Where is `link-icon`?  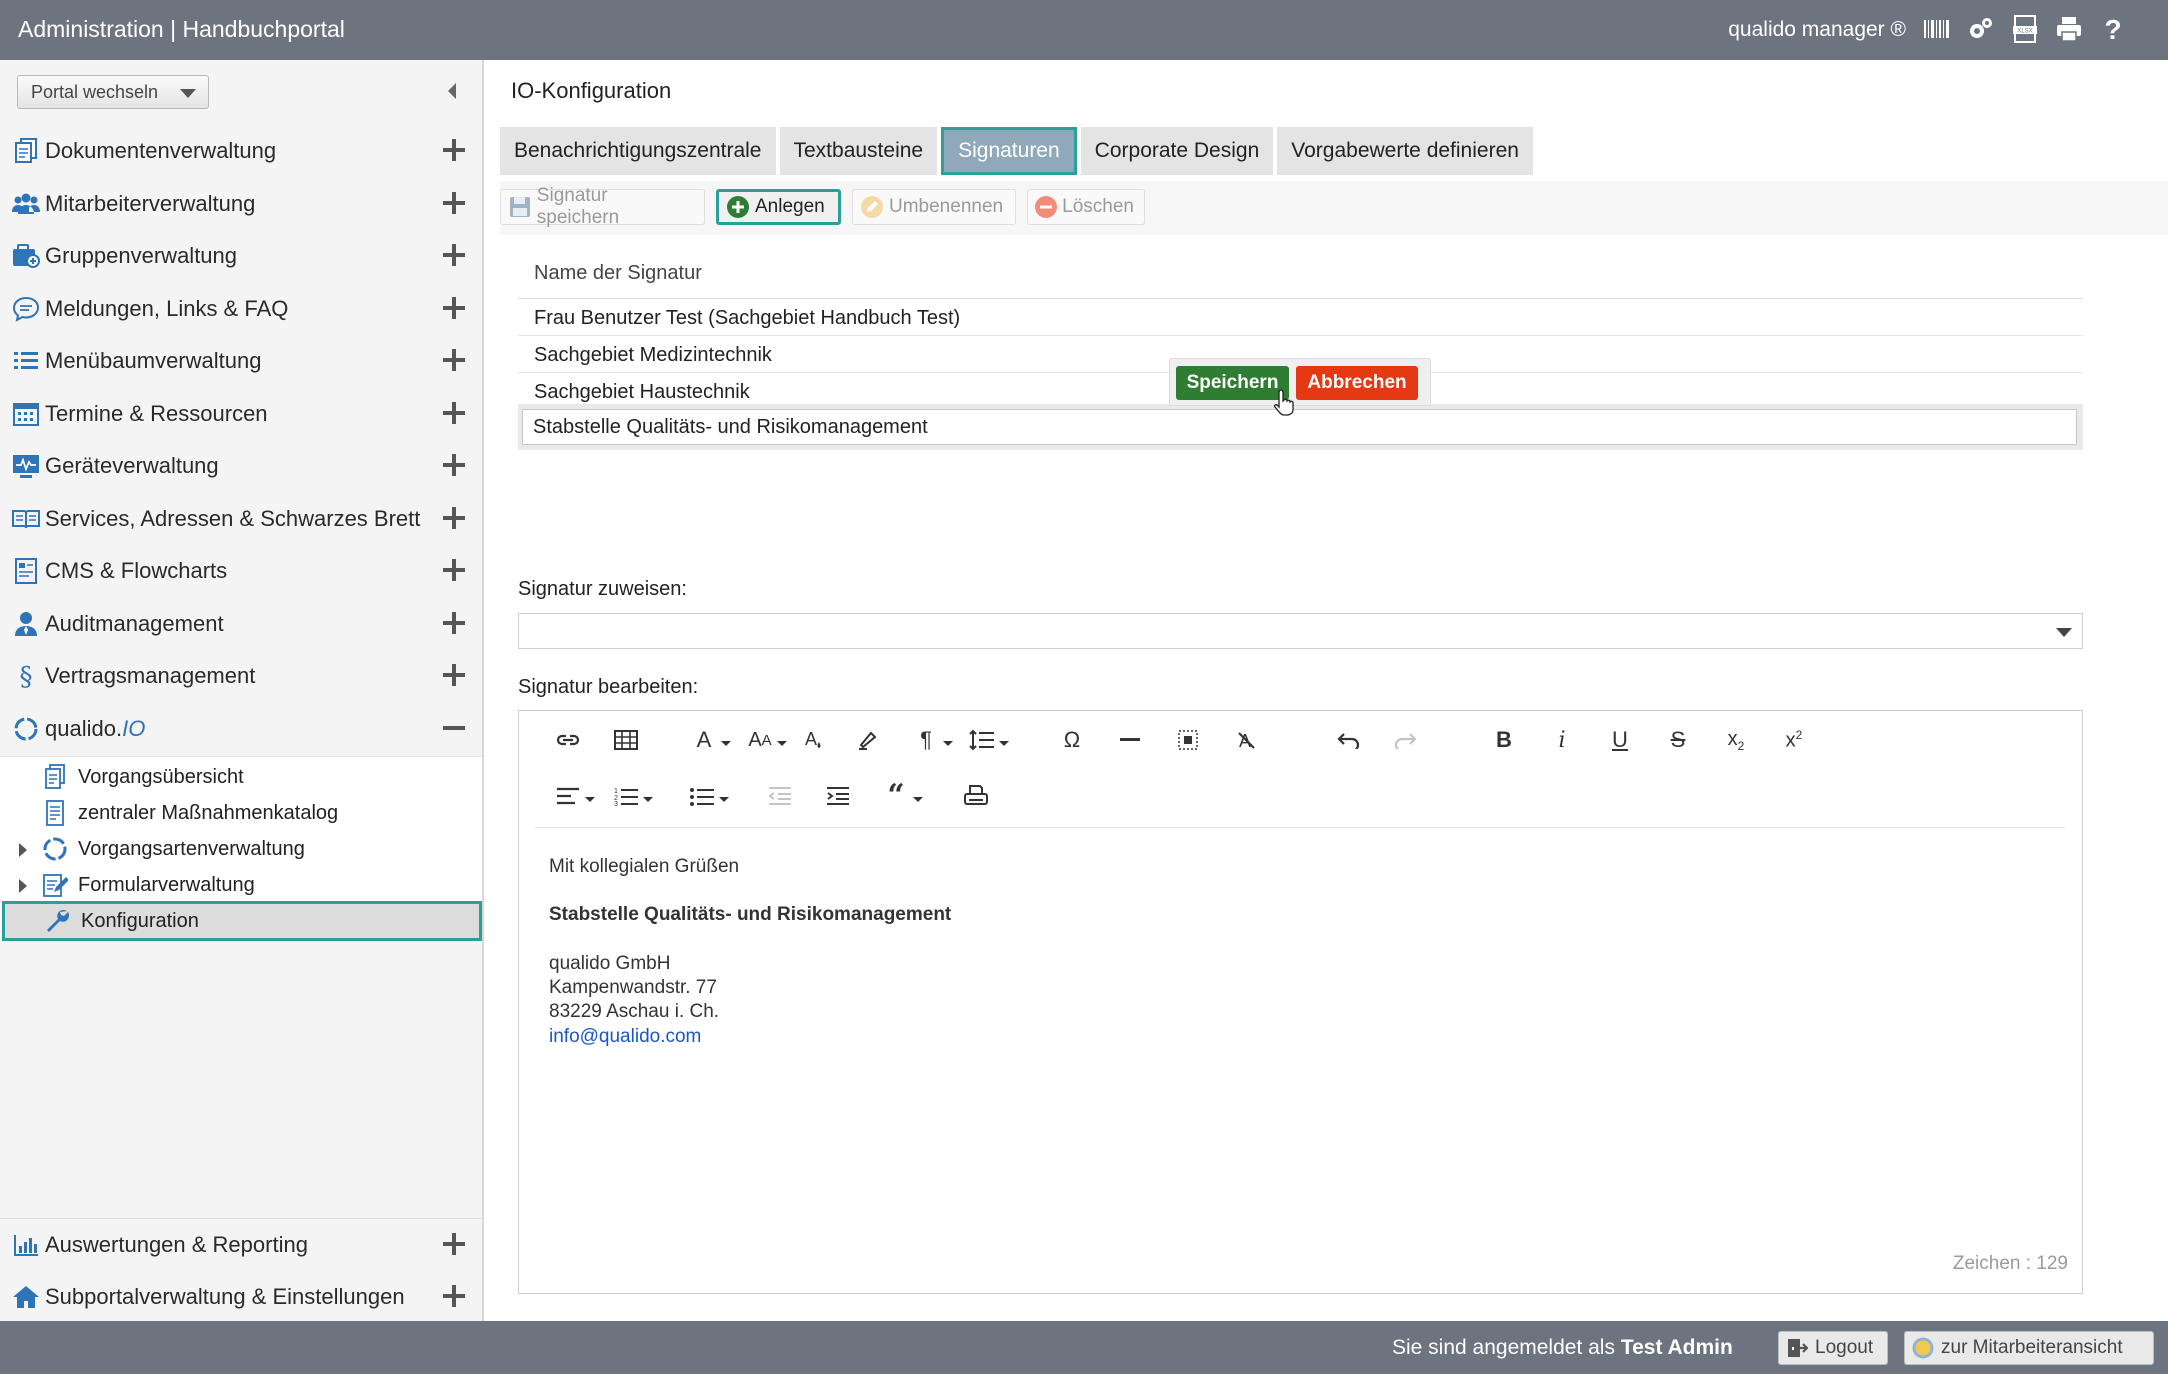
link-icon is located at coordinates (568, 740).